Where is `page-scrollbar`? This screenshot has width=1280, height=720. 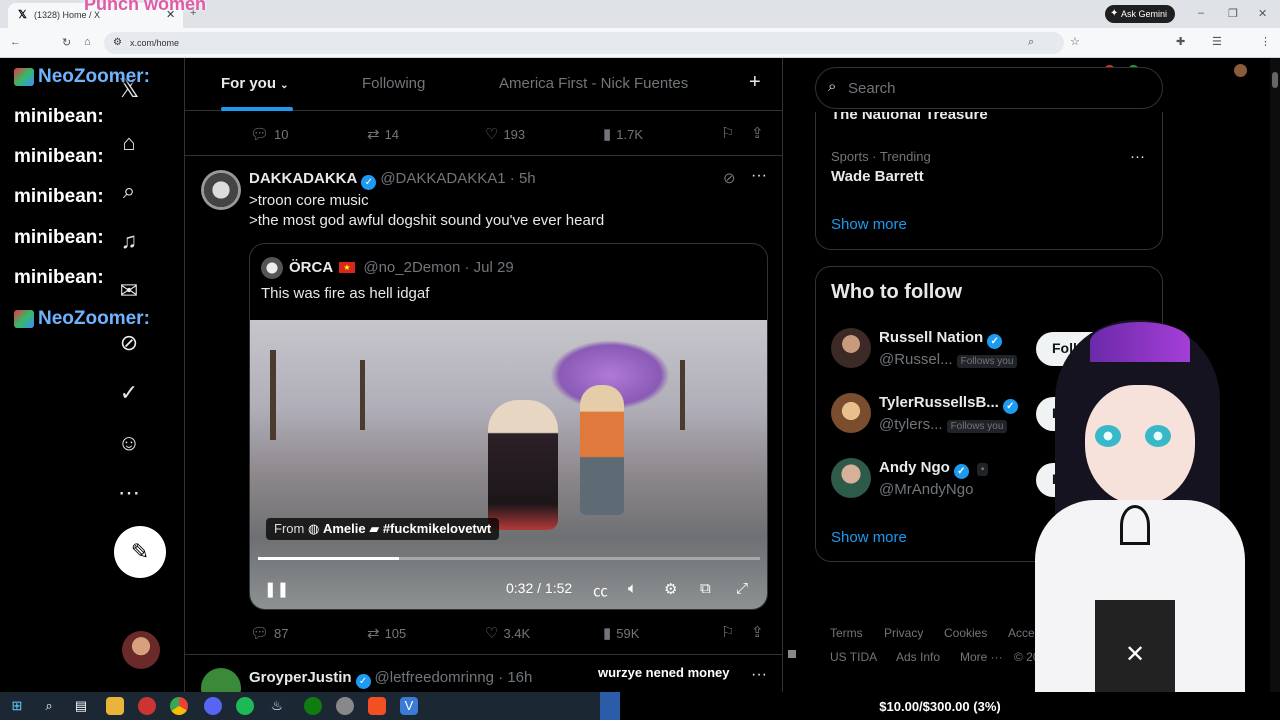 page-scrollbar is located at coordinates (1275, 375).